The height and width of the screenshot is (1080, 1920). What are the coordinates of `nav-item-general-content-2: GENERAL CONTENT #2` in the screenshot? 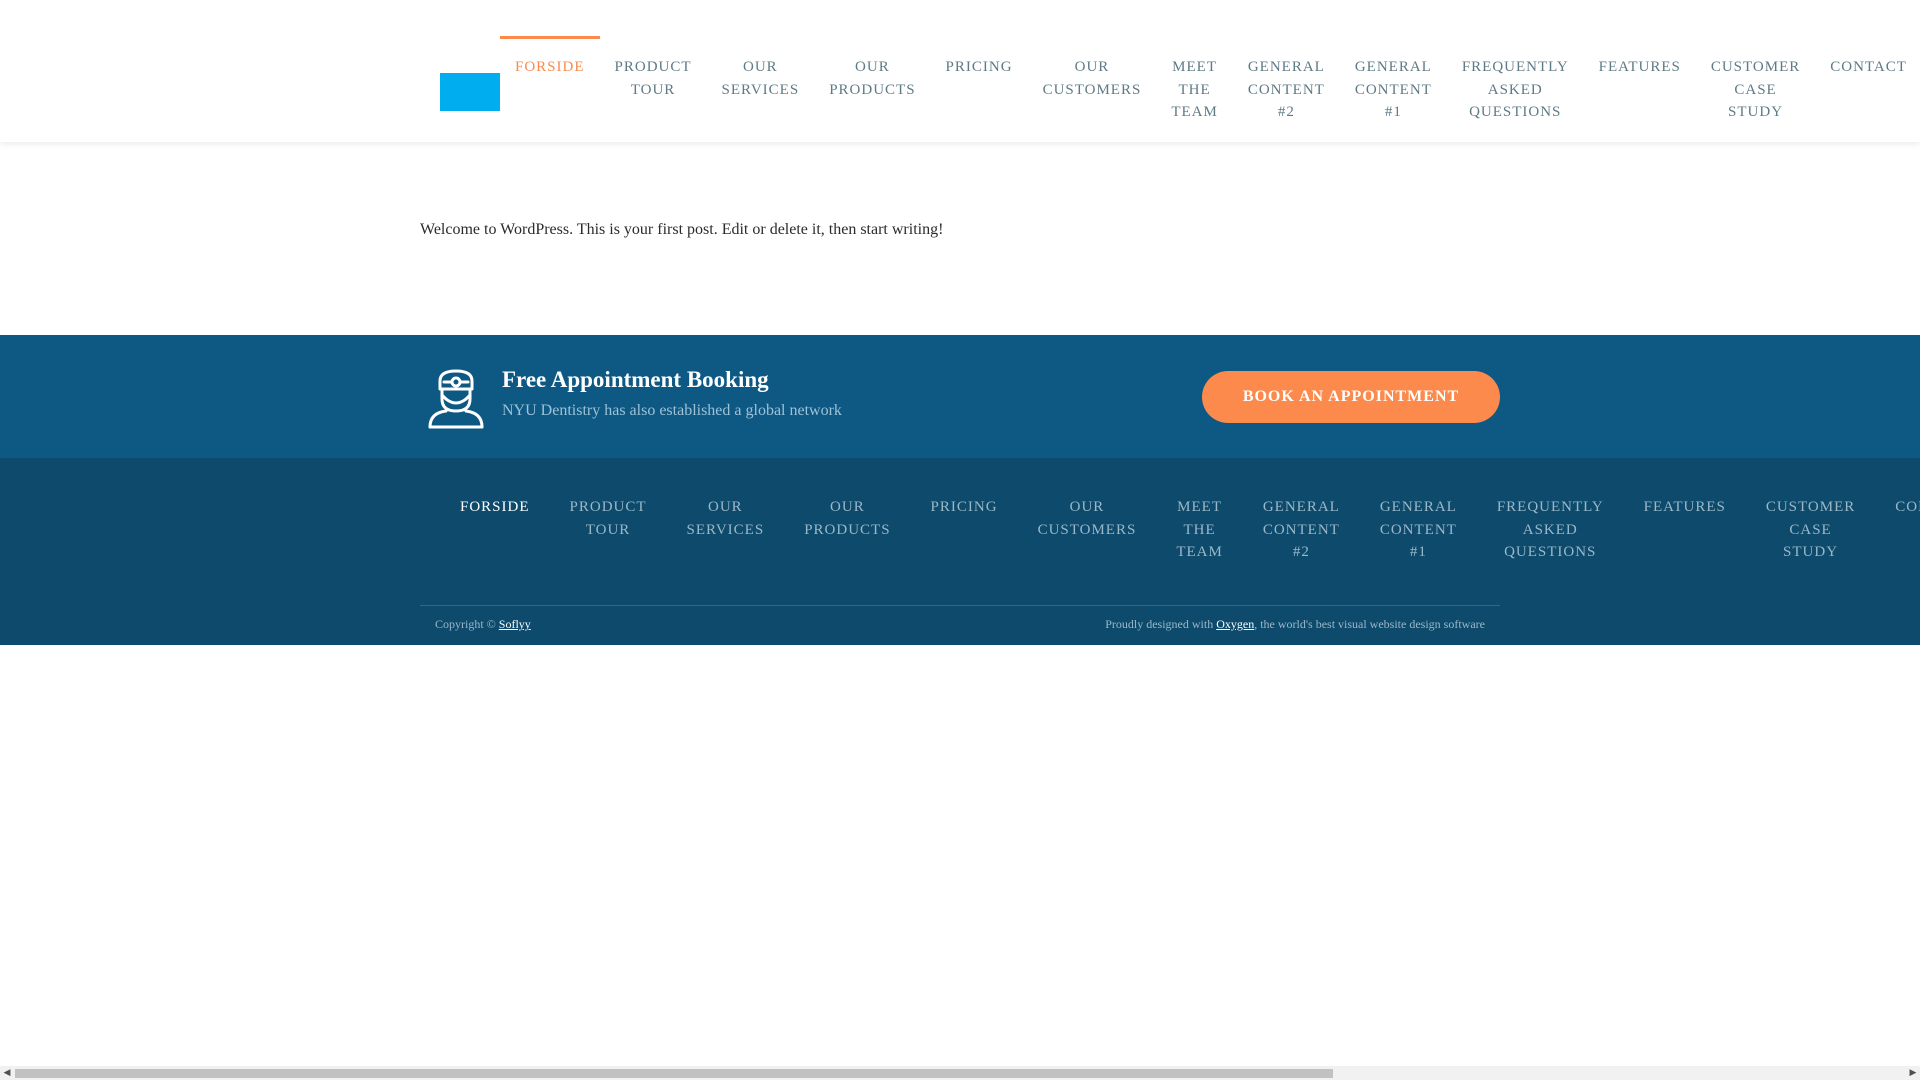 It's located at (1286, 80).